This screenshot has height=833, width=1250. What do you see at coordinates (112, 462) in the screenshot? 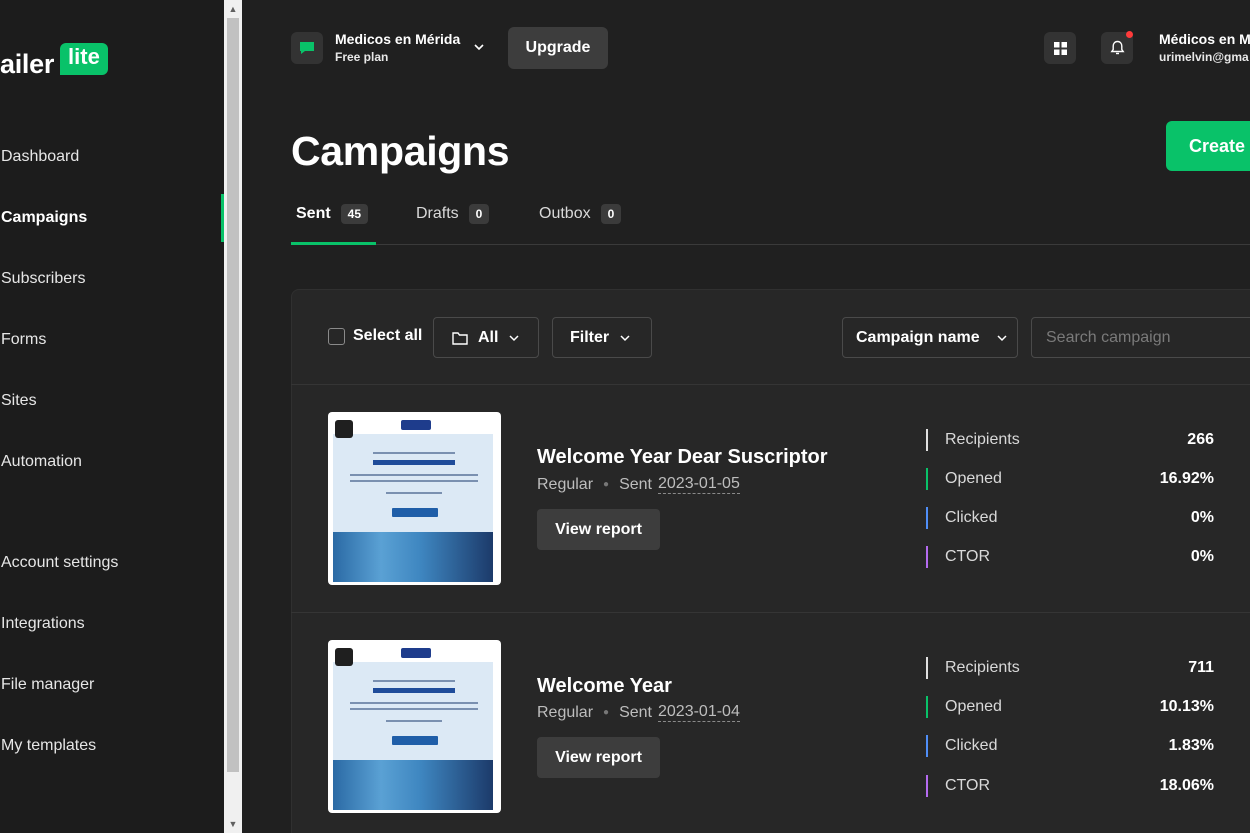
I see `sidebar-item-automation: Automation` at bounding box center [112, 462].